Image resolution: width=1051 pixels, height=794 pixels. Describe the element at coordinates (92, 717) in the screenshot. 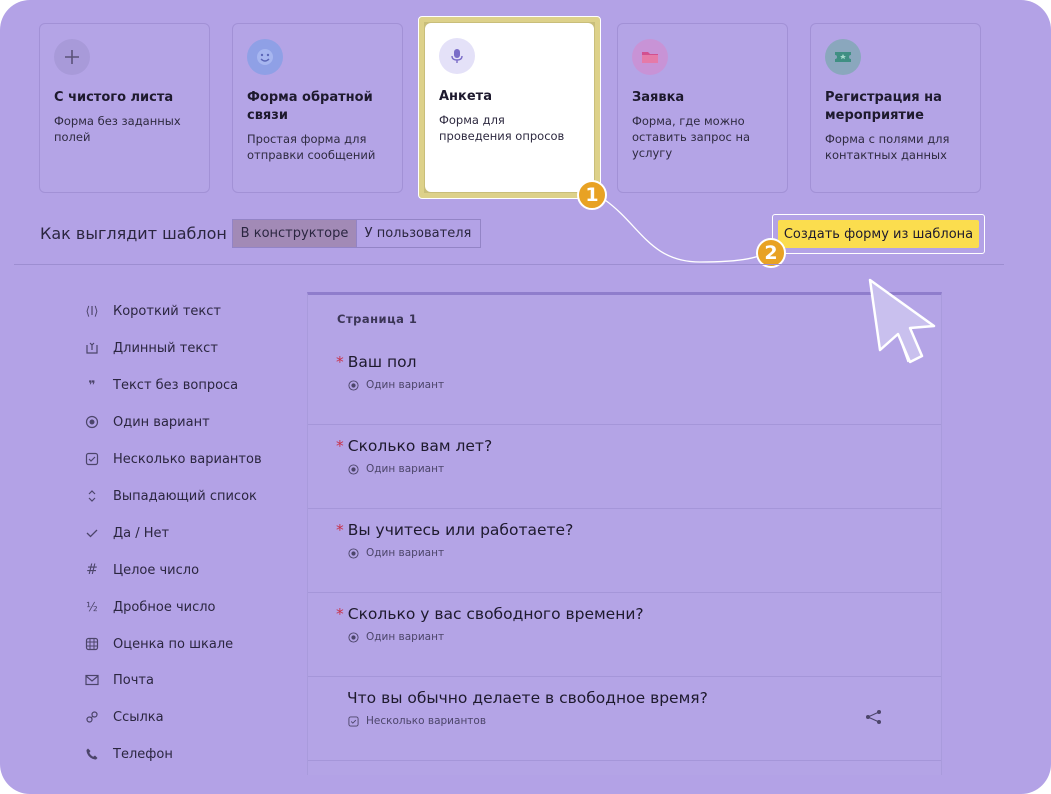

I see `link-icon` at that location.